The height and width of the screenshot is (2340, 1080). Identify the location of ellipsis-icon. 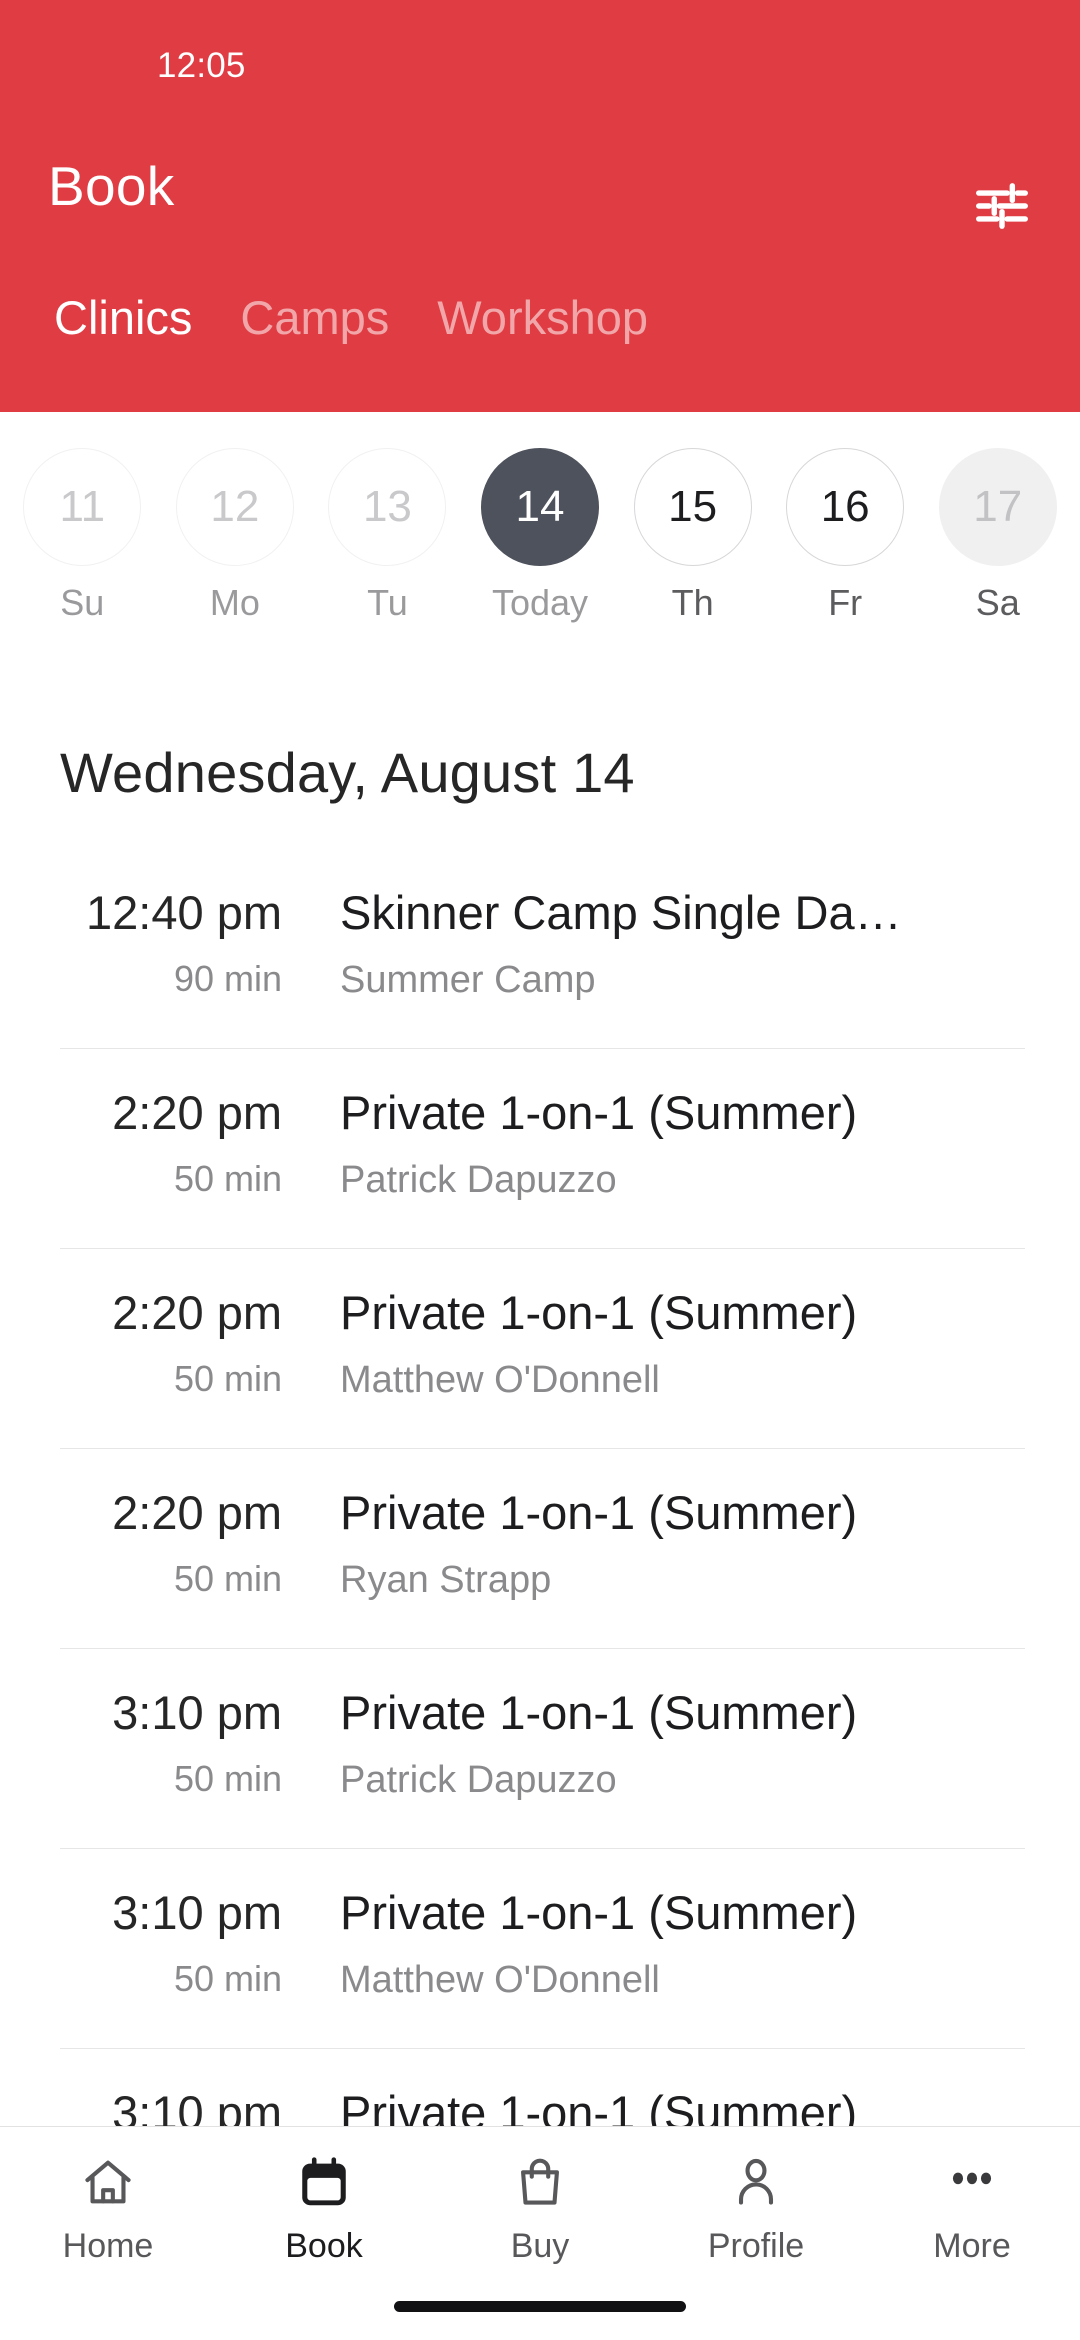
(972, 2182).